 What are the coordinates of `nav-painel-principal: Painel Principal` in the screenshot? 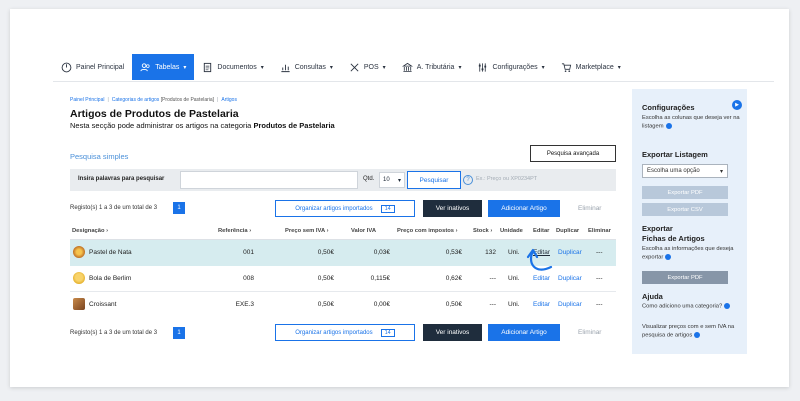 It's located at (92, 67).